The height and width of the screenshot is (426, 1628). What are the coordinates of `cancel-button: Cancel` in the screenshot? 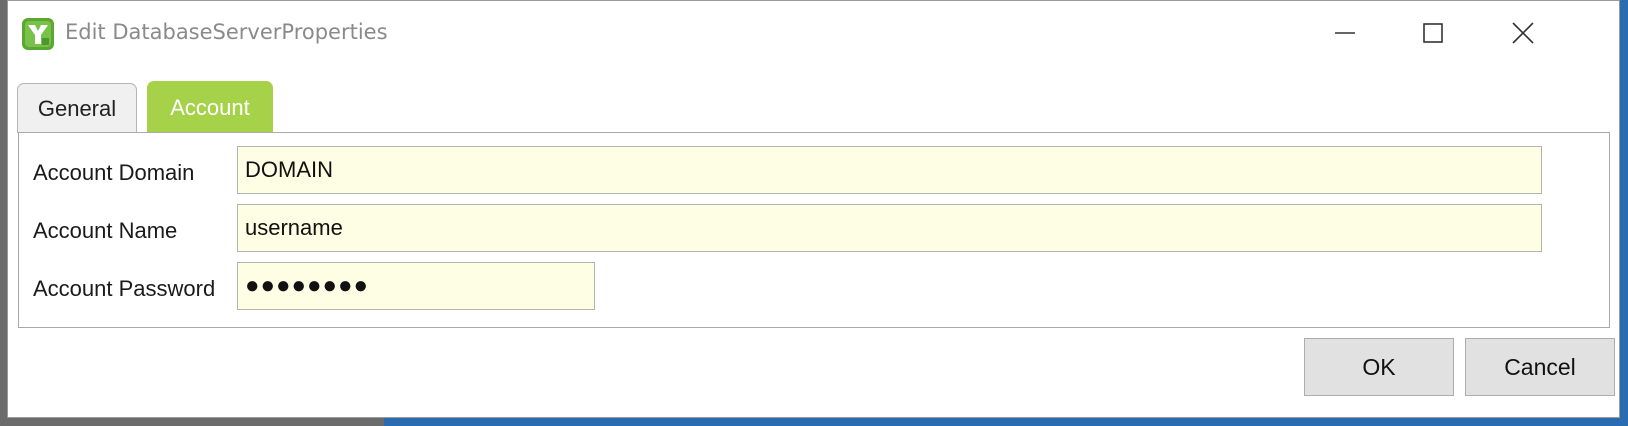 It's located at (1540, 367).